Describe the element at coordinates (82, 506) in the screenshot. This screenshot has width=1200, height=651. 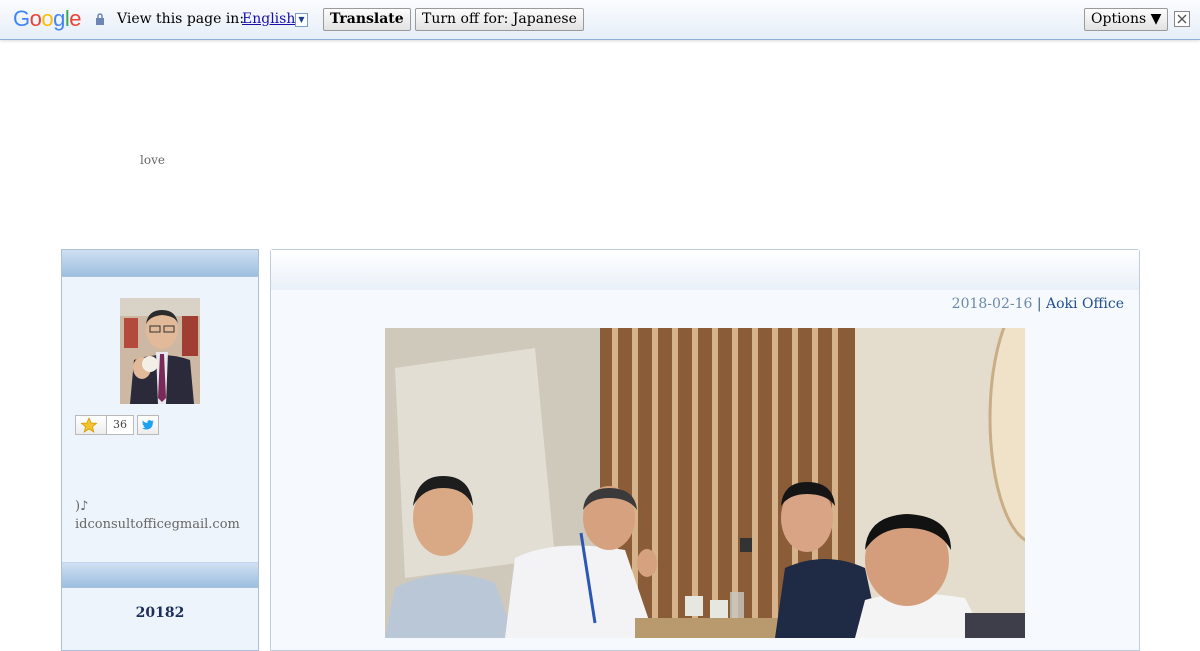
I see `sidebar-note-line1: )♪` at that location.